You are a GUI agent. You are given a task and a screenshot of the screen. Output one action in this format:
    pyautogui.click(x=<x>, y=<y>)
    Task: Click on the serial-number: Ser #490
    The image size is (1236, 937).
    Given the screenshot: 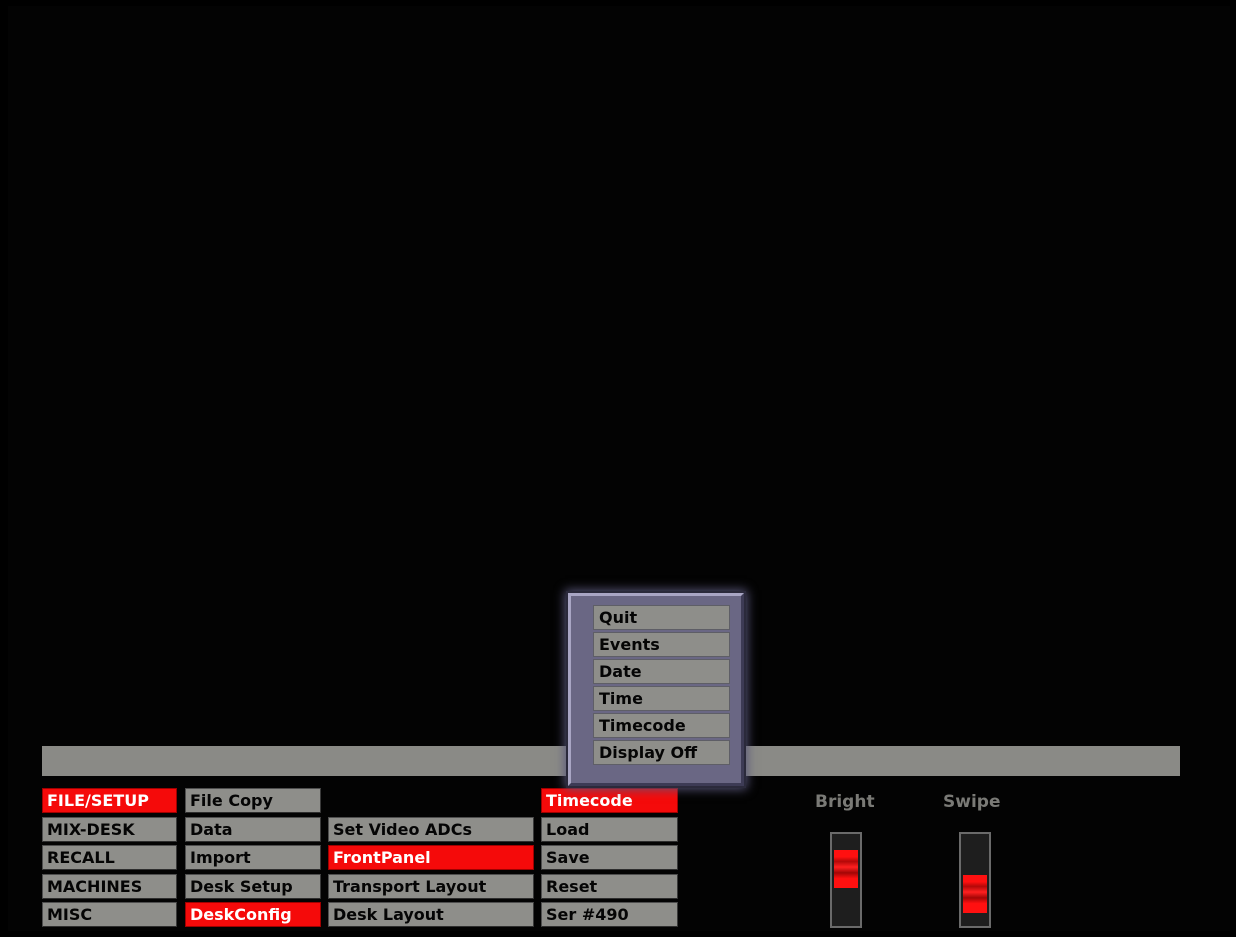 What is the action you would take?
    pyautogui.click(x=609, y=914)
    